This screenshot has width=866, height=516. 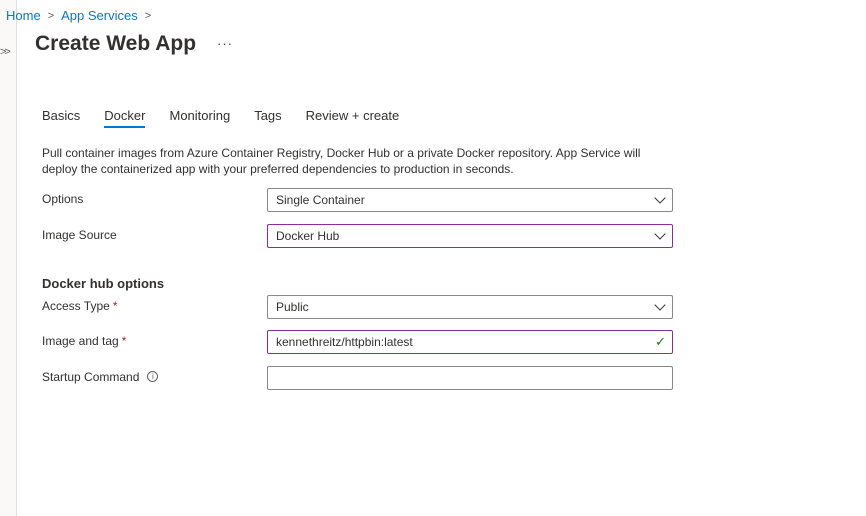 What do you see at coordinates (79, 235) in the screenshot?
I see `image-source-label: Image Source` at bounding box center [79, 235].